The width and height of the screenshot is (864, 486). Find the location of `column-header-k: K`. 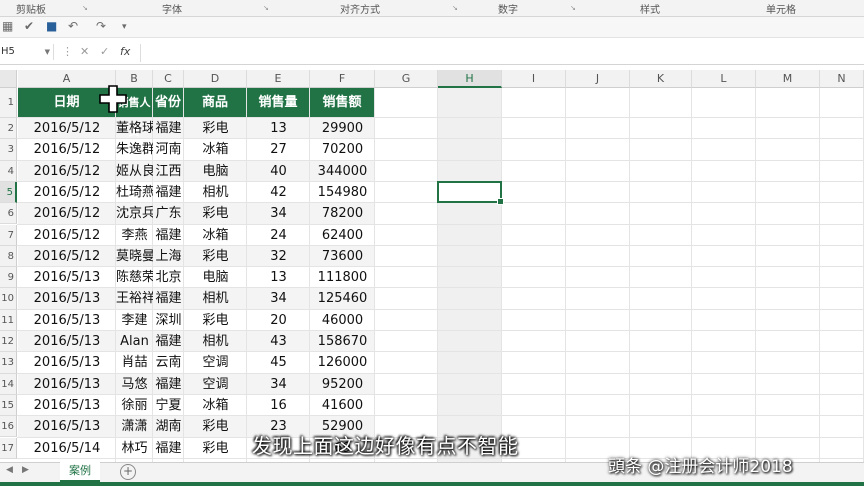

column-header-k: K is located at coordinates (661, 79).